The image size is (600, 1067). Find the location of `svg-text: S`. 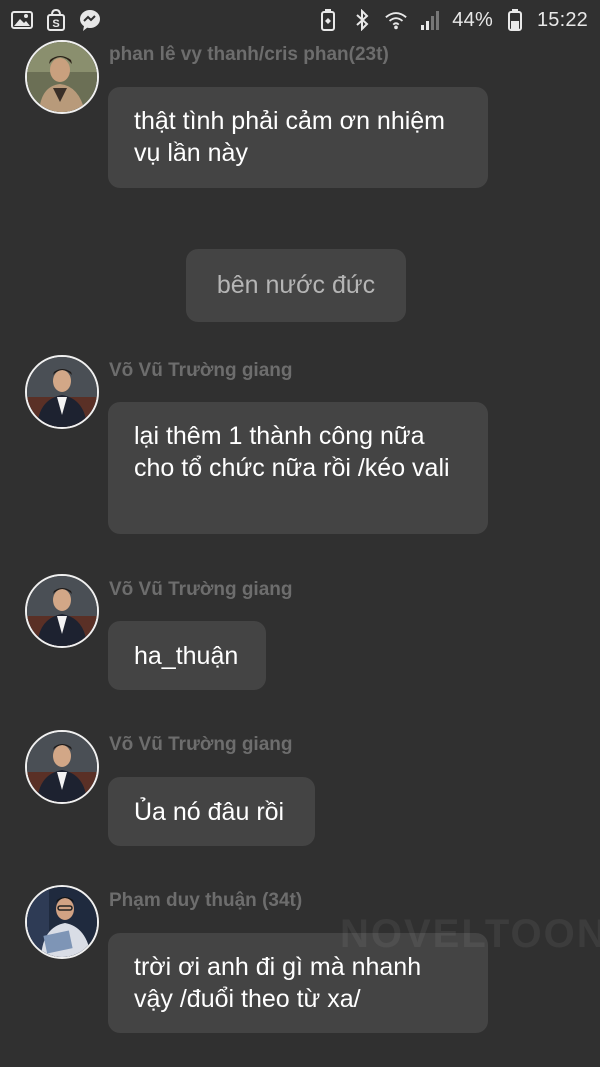

svg-text: S is located at coordinates (55, 24).